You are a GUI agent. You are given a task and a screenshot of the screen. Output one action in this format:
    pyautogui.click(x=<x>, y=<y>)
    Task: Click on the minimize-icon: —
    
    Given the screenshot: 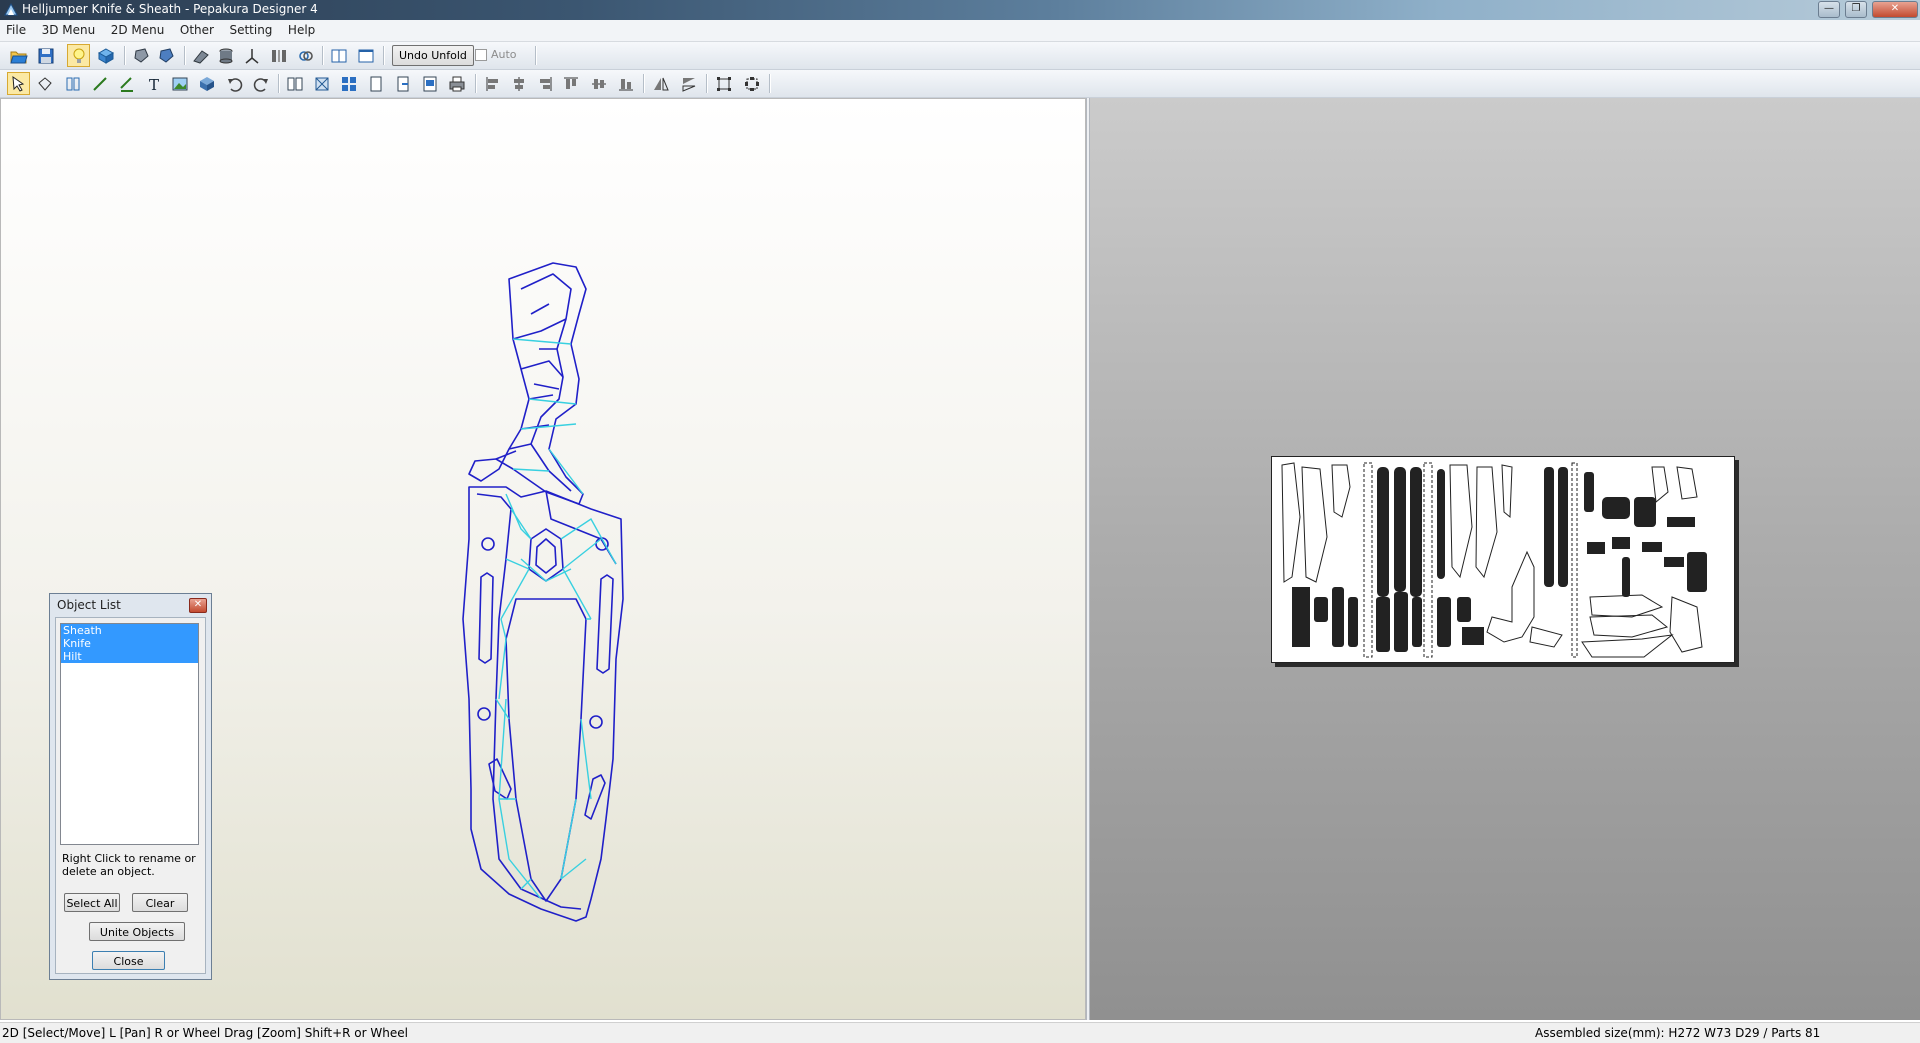 What is the action you would take?
    pyautogui.click(x=1829, y=9)
    